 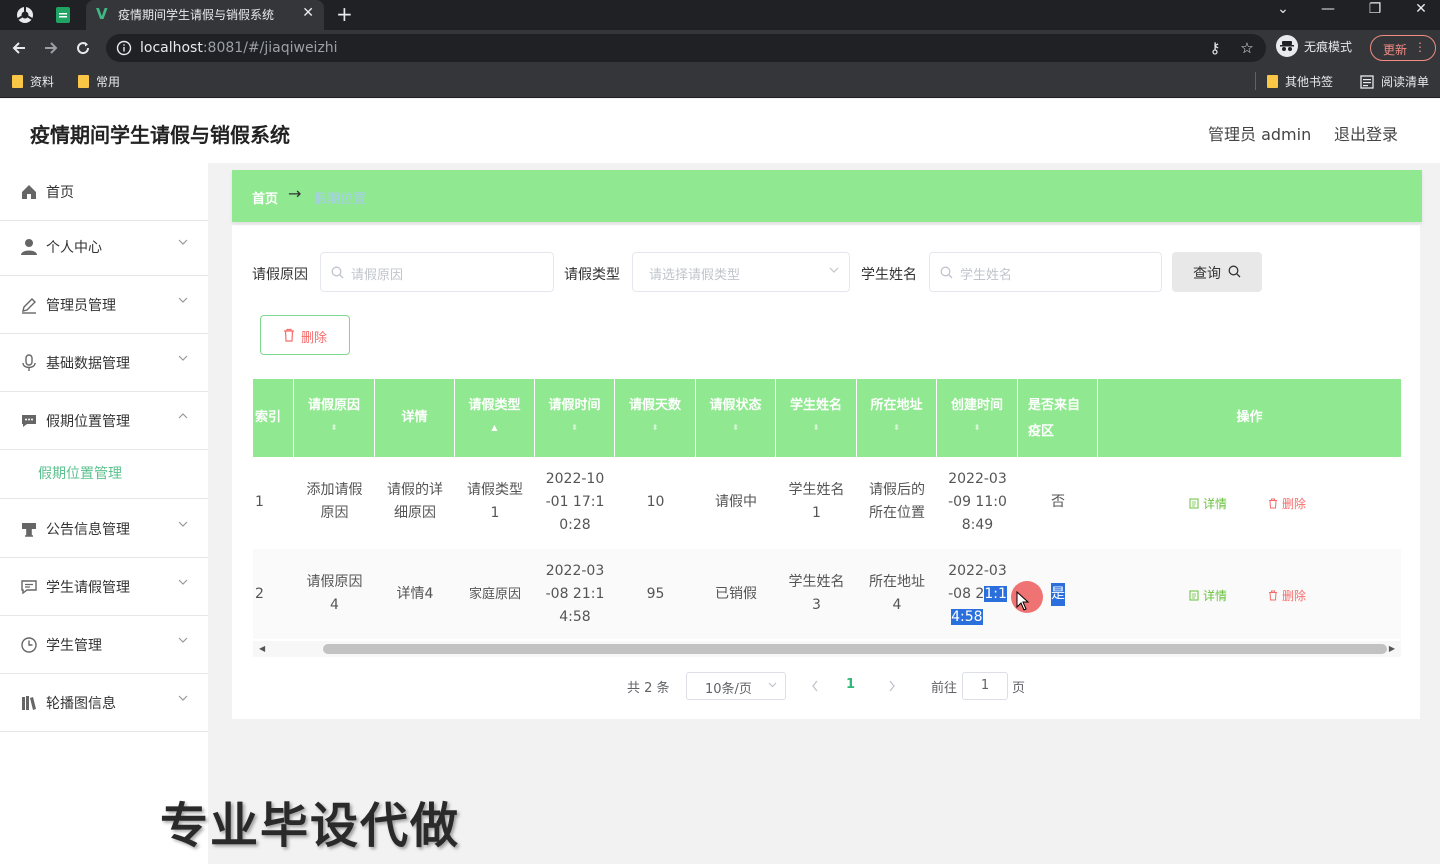 I want to click on cell-index: 1, so click(x=259, y=501).